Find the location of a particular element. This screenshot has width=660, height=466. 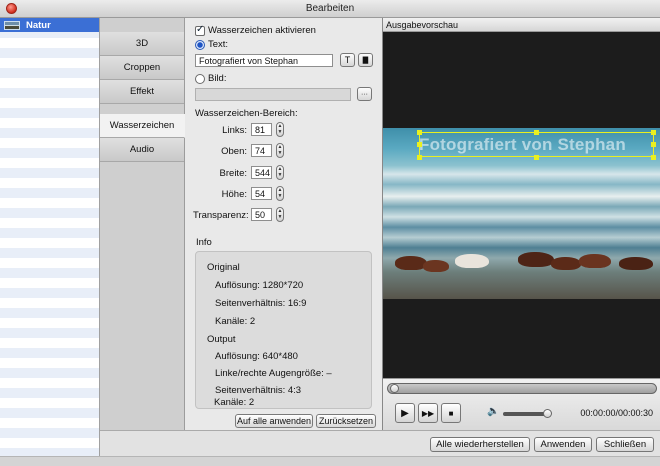

text-option-label: Text: is located at coordinates (218, 44).